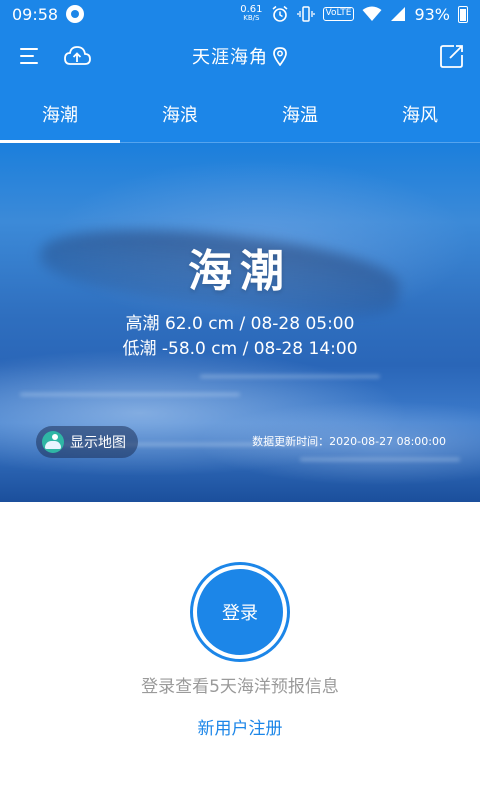 This screenshot has height=800, width=480. Describe the element at coordinates (420, 114) in the screenshot. I see `tab-sea-wind: 海风` at that location.